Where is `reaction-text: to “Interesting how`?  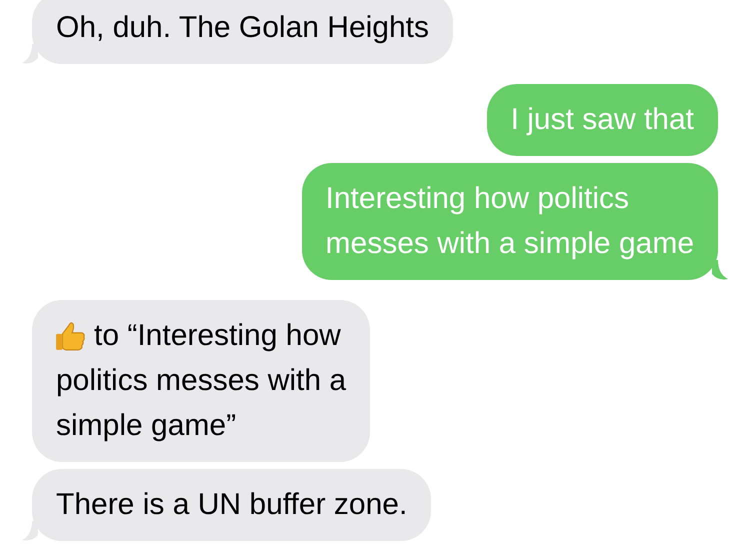 reaction-text: to “Interesting how is located at coordinates (217, 336).